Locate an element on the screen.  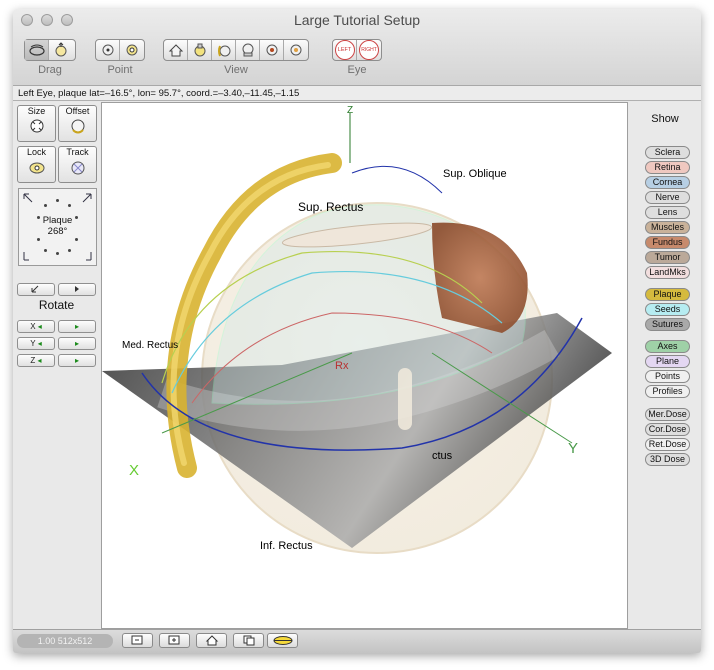
top-view-button is located at coordinates (200, 50).